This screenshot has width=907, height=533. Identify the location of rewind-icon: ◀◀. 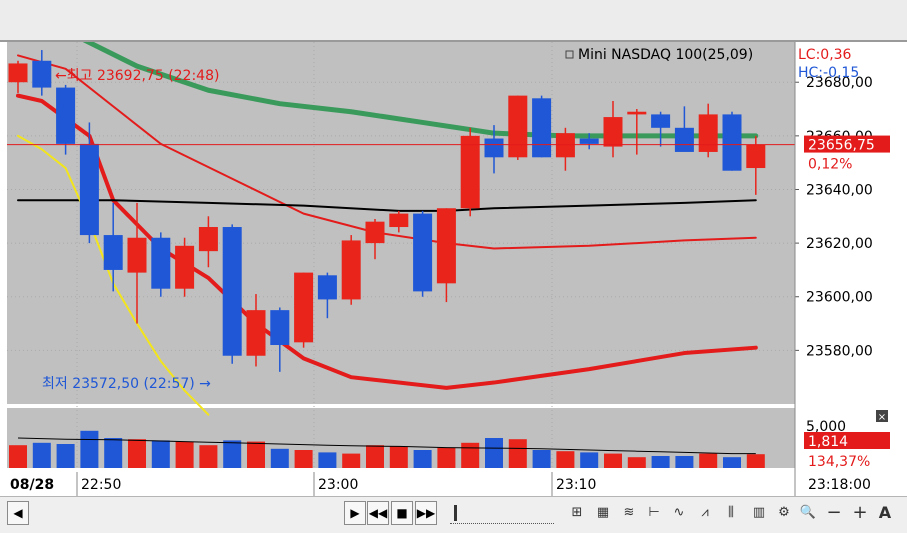
(378, 513).